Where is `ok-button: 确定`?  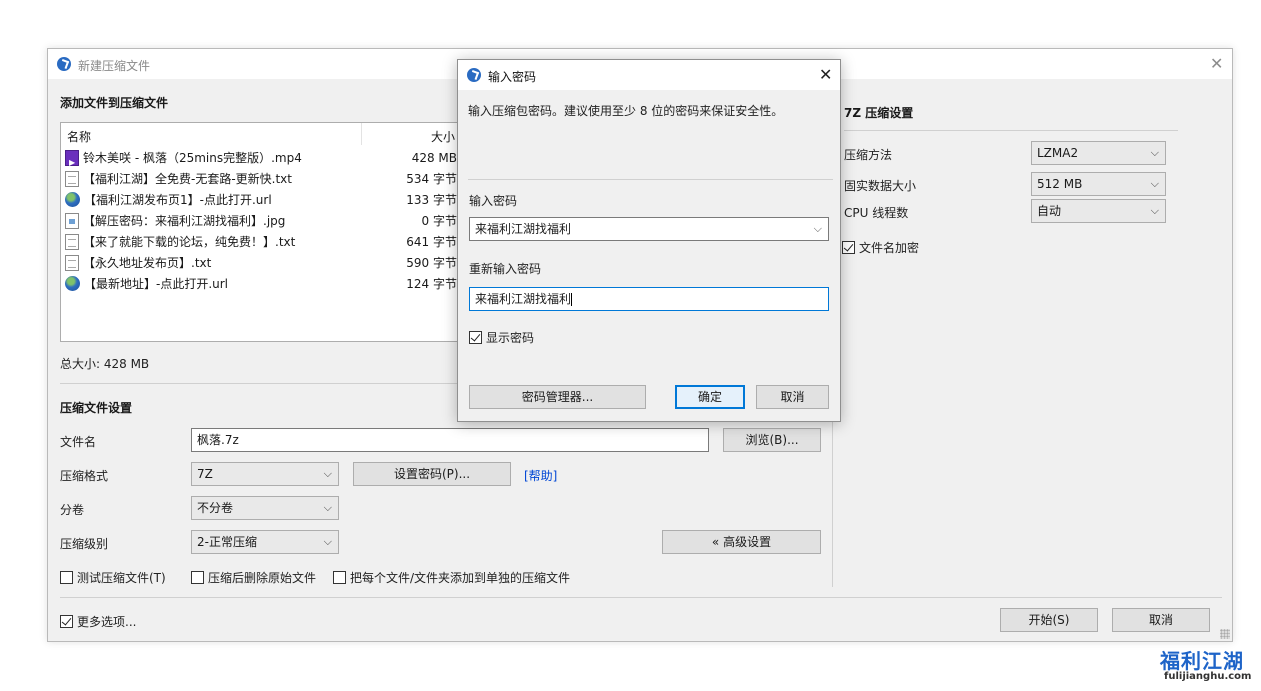
ok-button: 确定 is located at coordinates (710, 397).